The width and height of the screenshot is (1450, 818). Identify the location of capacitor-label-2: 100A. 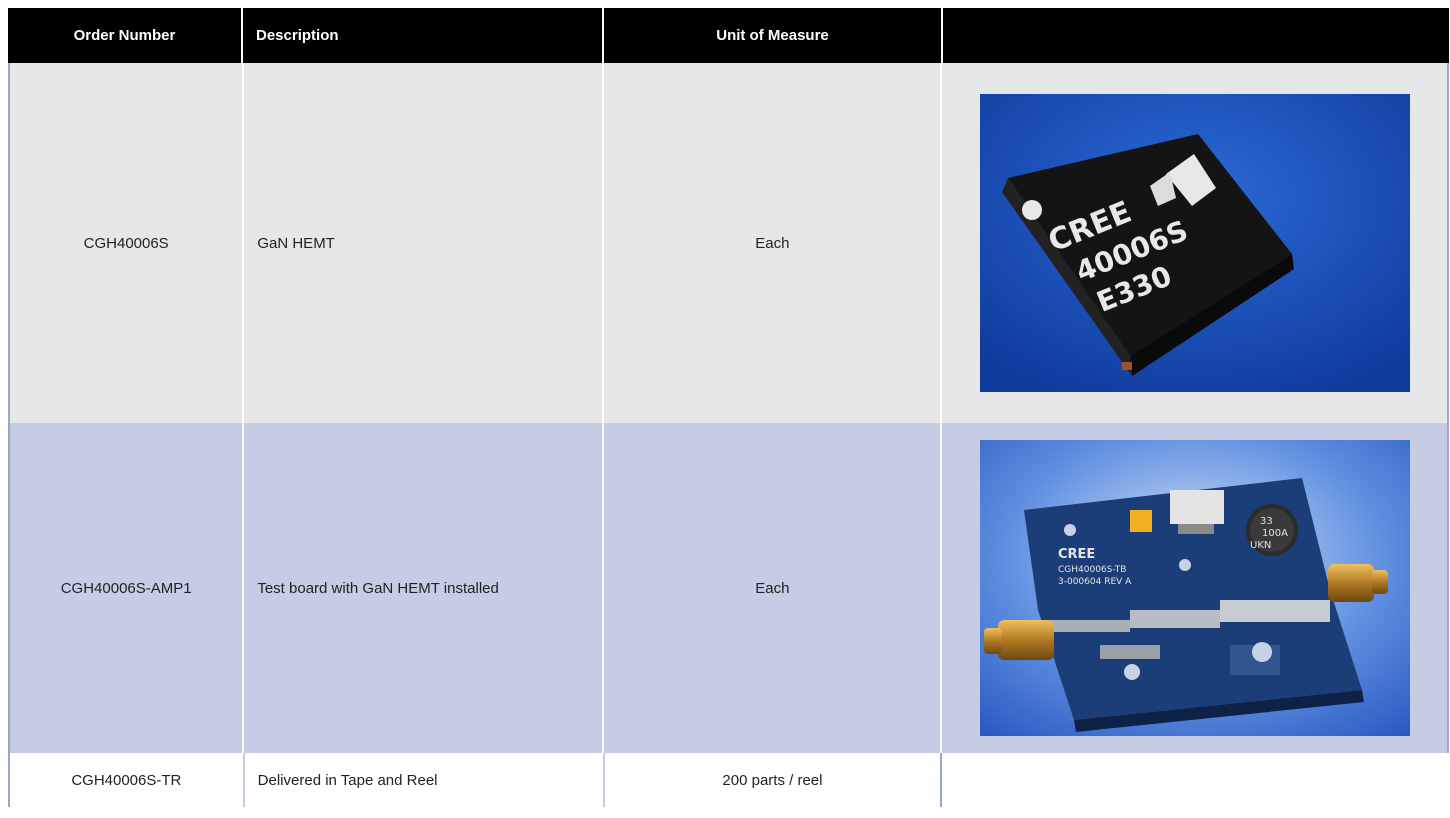
(1275, 533).